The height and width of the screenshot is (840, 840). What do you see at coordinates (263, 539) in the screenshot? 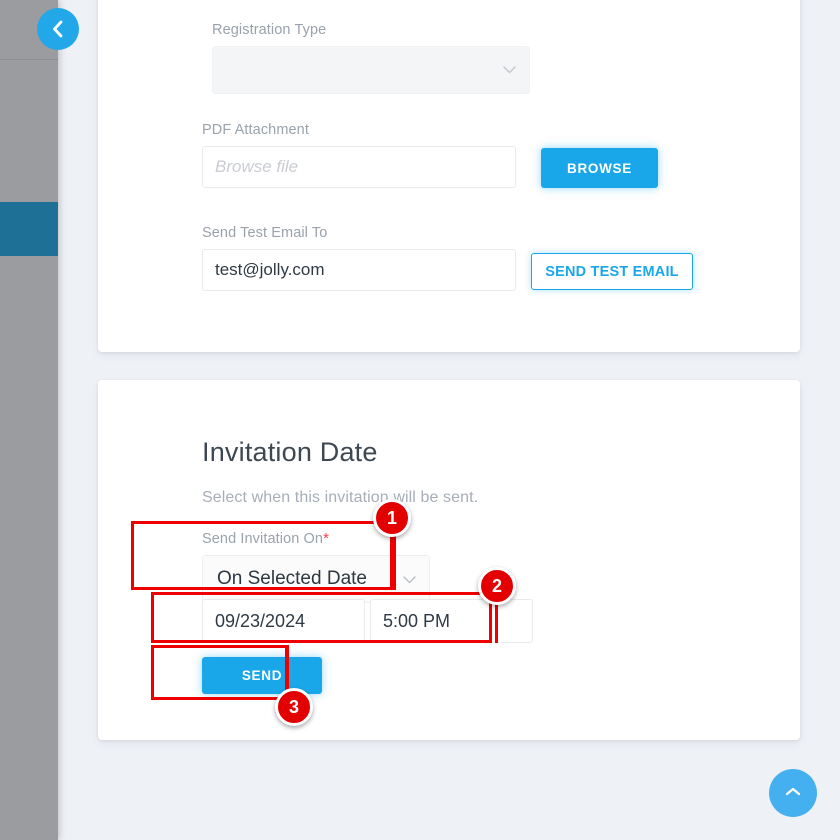
I see `send-invitation-on-label-text: Send Invitation On` at bounding box center [263, 539].